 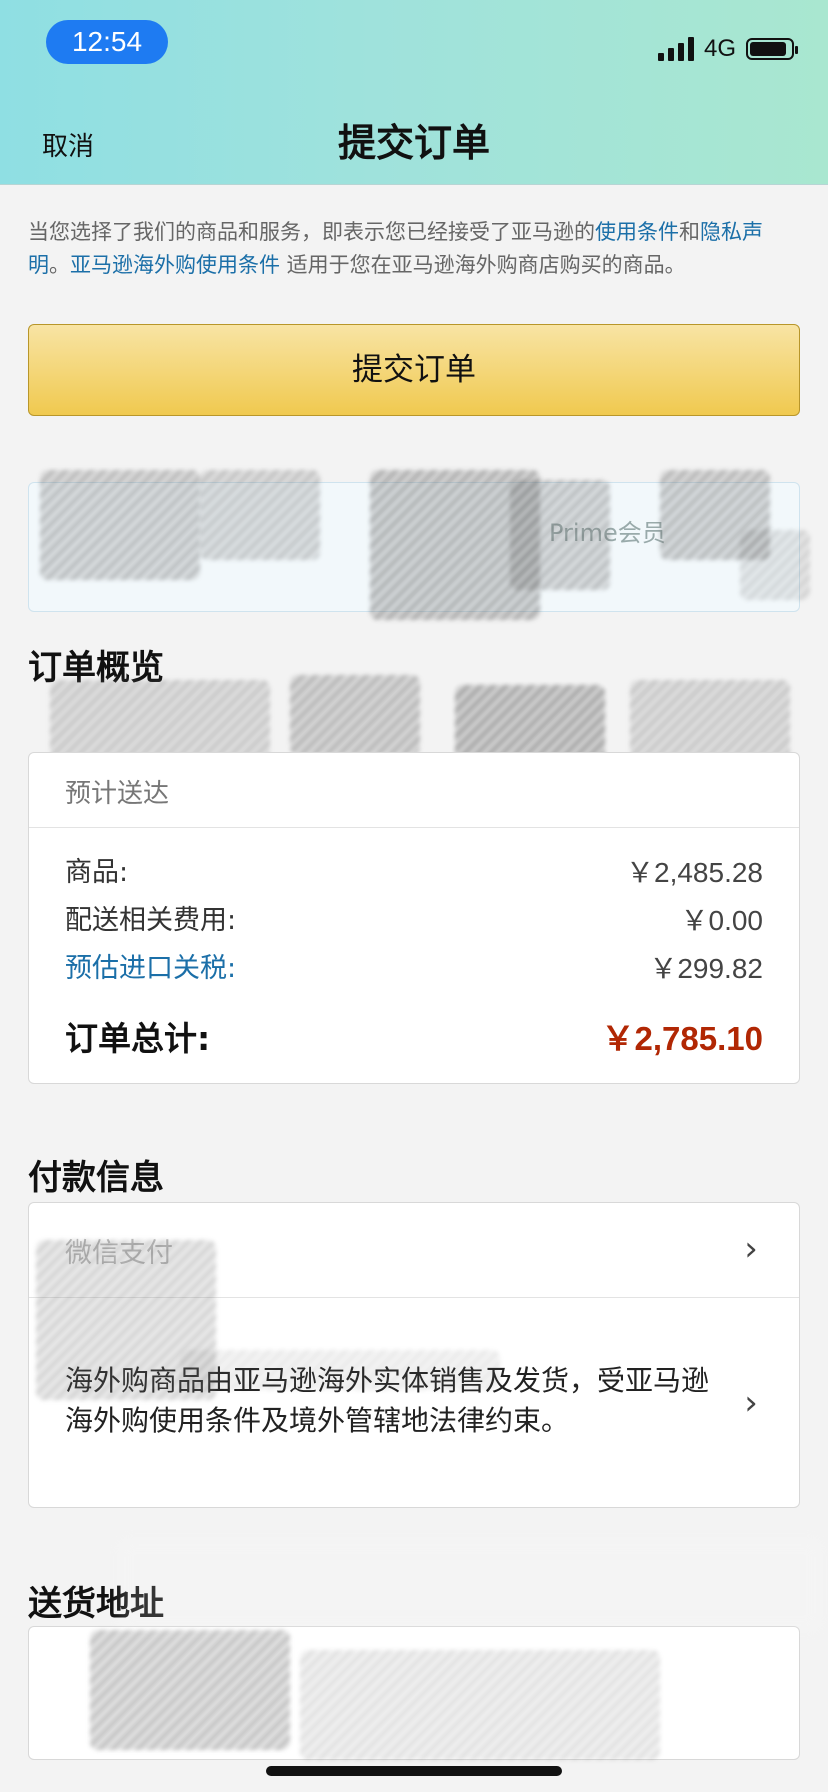 I want to click on shipping-fee-row: 配送相关费用: ￥0.00, so click(x=414, y=921).